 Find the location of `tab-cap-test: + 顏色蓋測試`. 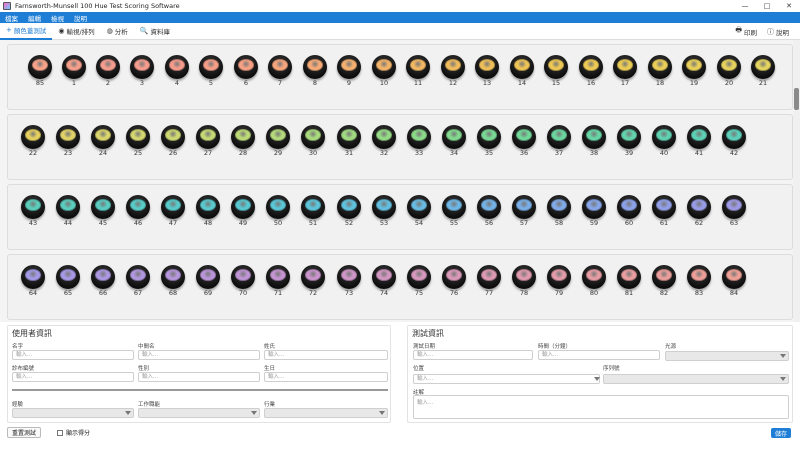

tab-cap-test: + 顏色蓋測試 is located at coordinates (26, 31).